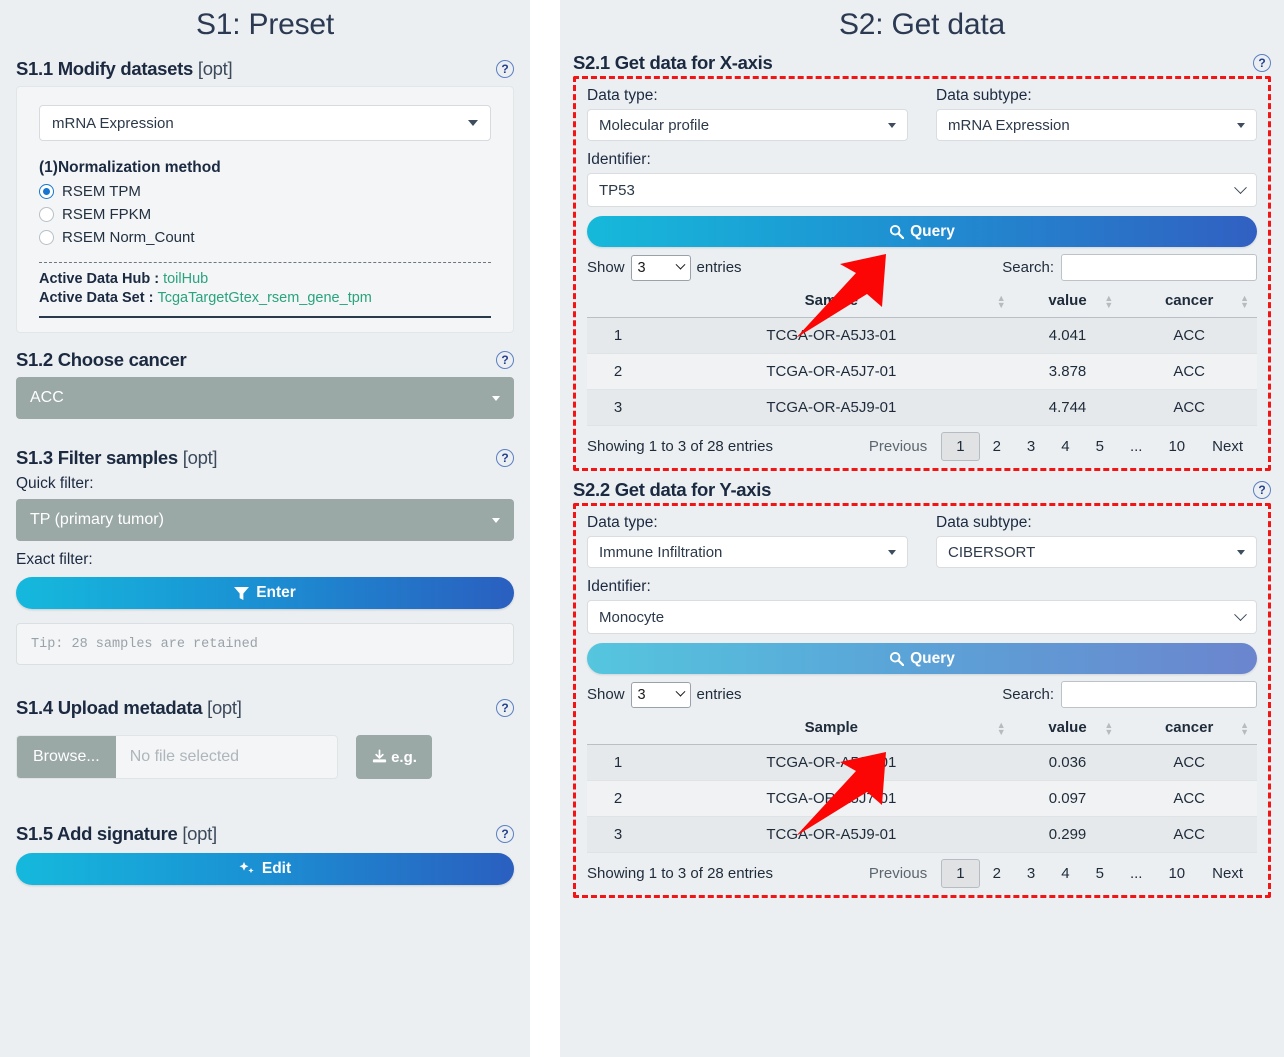 This screenshot has height=1057, width=1284. What do you see at coordinates (660, 267) in the screenshot?
I see `x-page-length-select: 3` at bounding box center [660, 267].